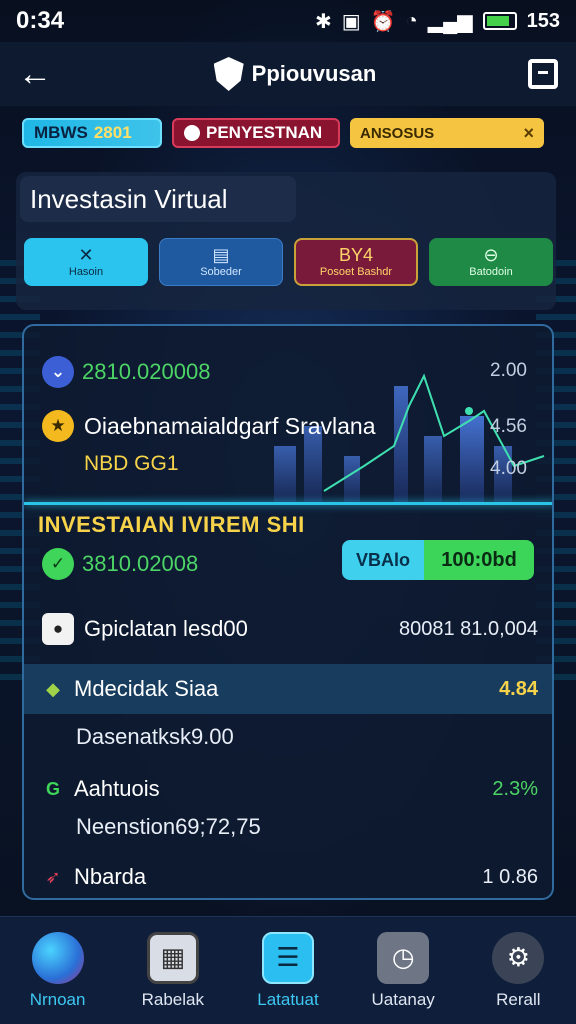 Image resolution: width=576 pixels, height=1024 pixels. I want to click on list-item-detail: Dasenatksk9.00, so click(155, 736).